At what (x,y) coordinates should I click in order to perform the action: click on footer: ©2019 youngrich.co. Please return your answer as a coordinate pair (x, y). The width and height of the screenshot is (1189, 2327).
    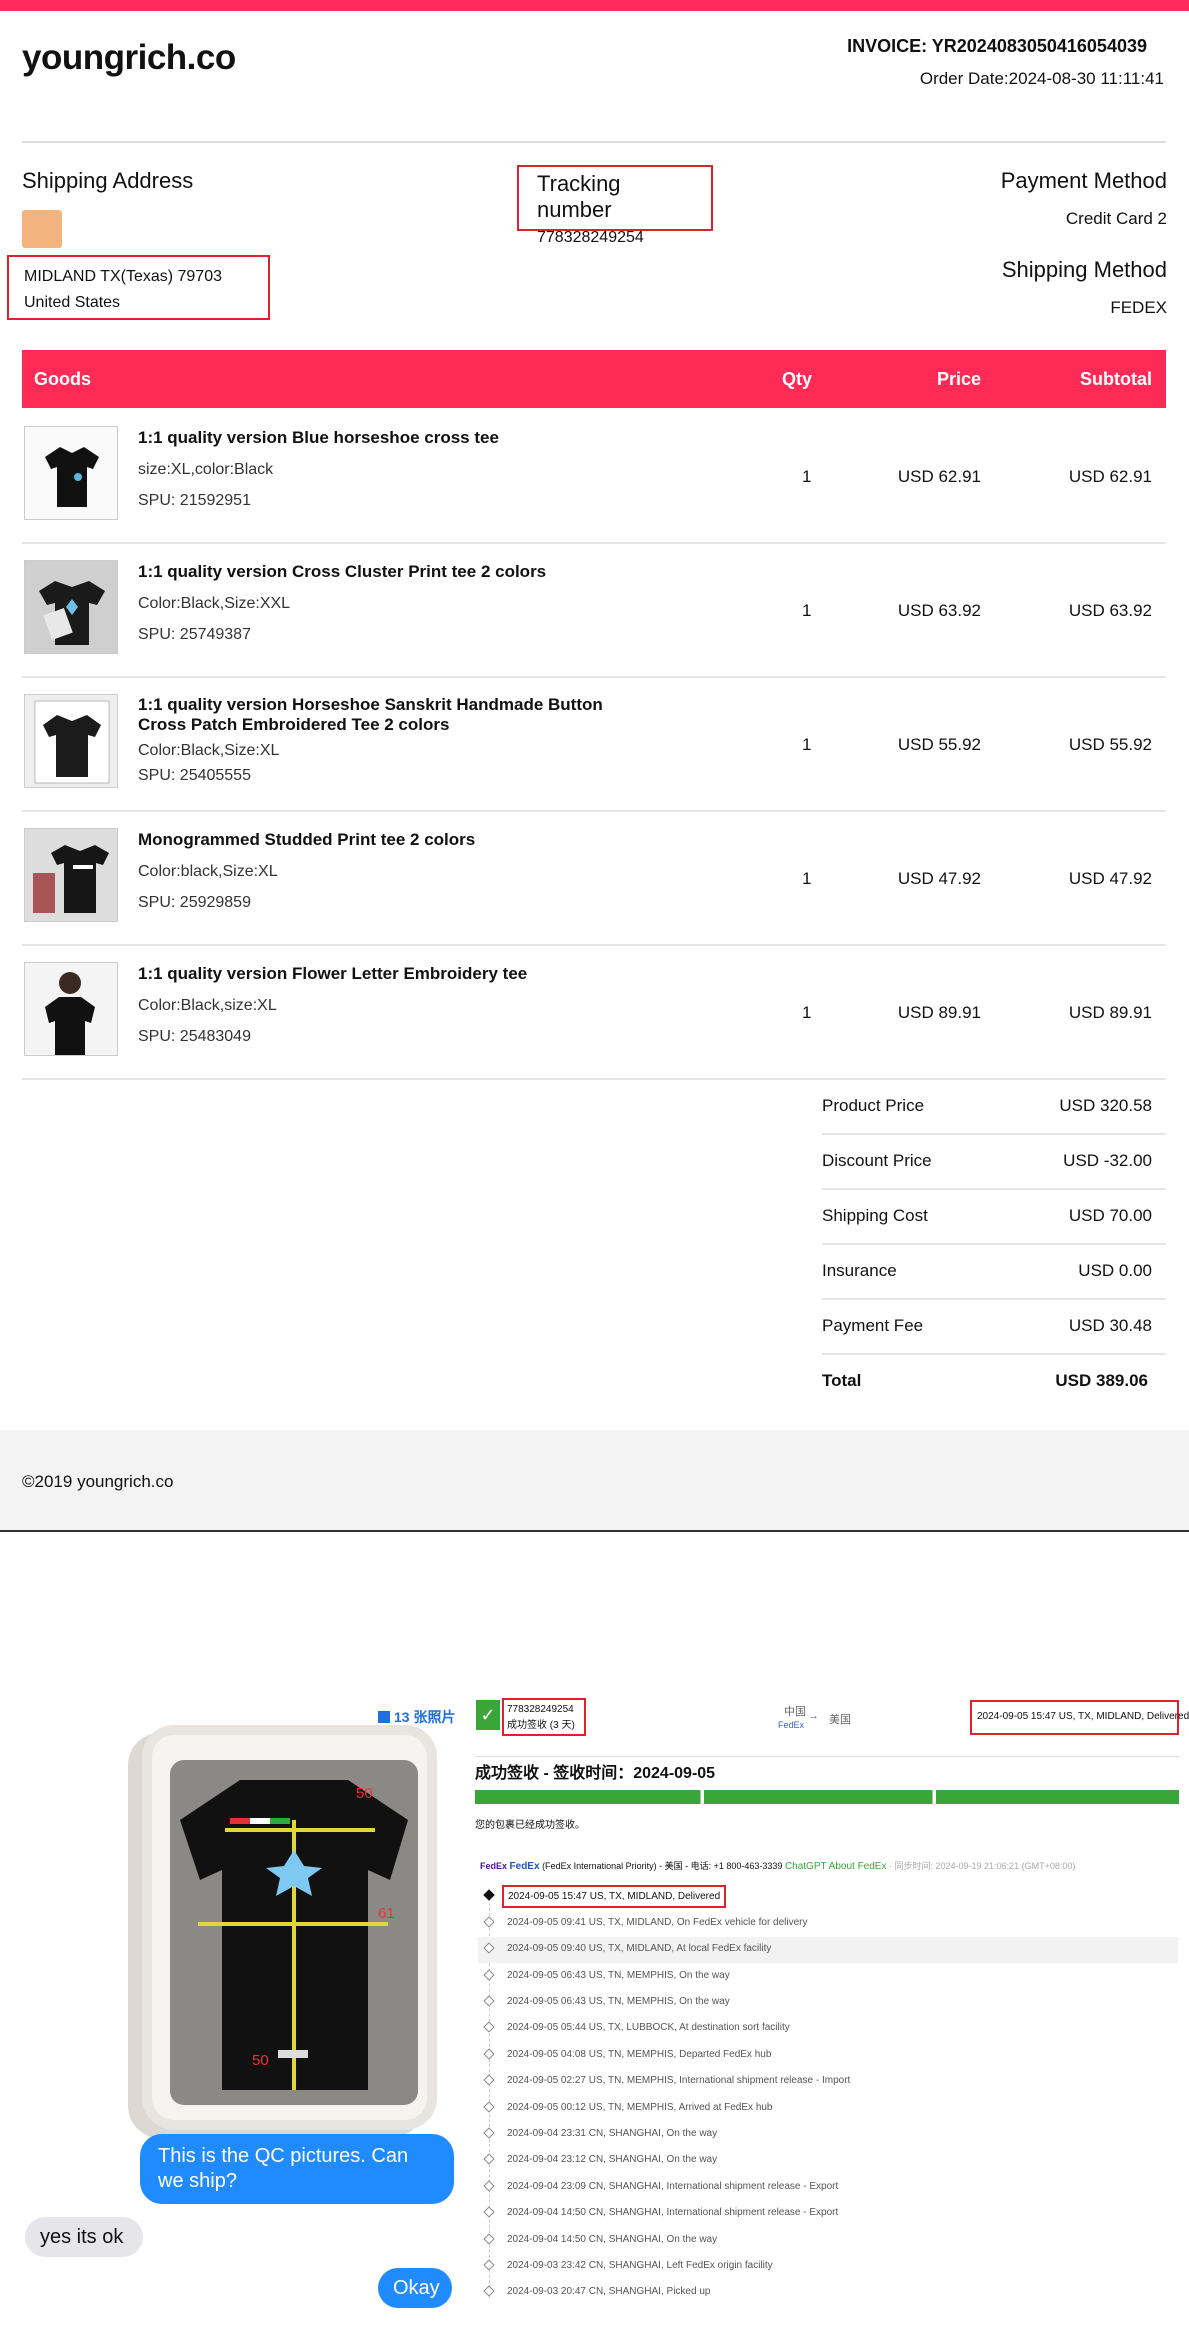
    Looking at the image, I should click on (594, 1481).